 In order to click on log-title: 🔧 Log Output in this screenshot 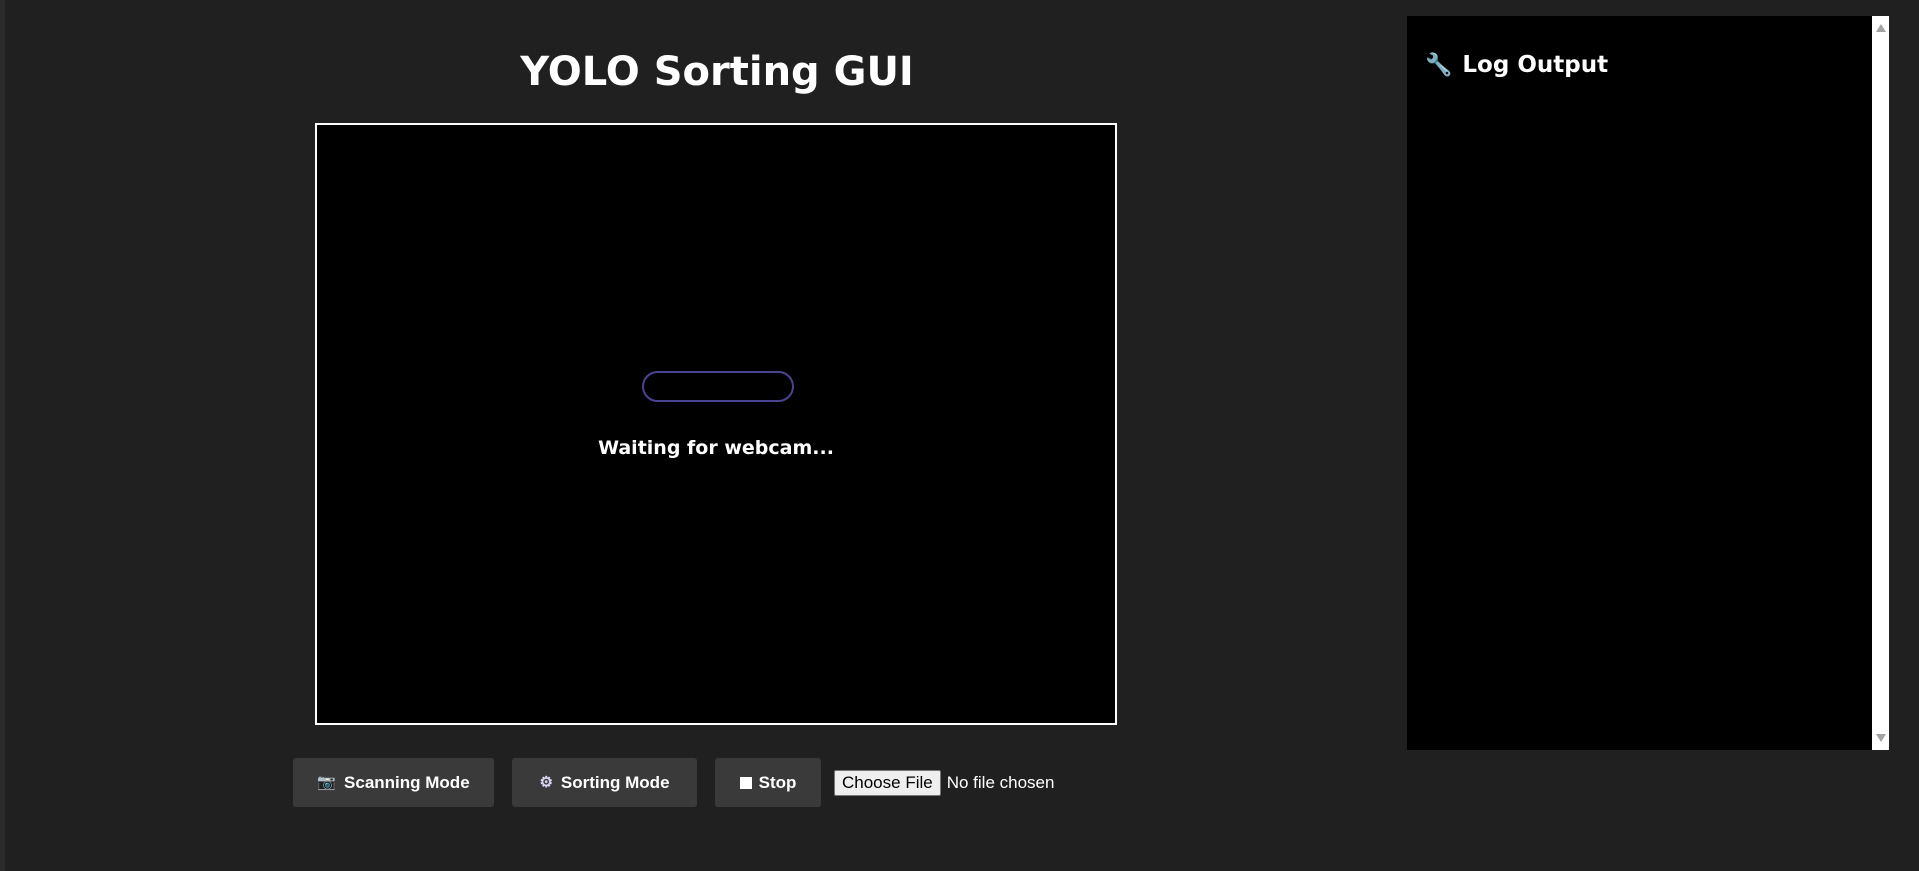, I will do `click(1516, 65)`.